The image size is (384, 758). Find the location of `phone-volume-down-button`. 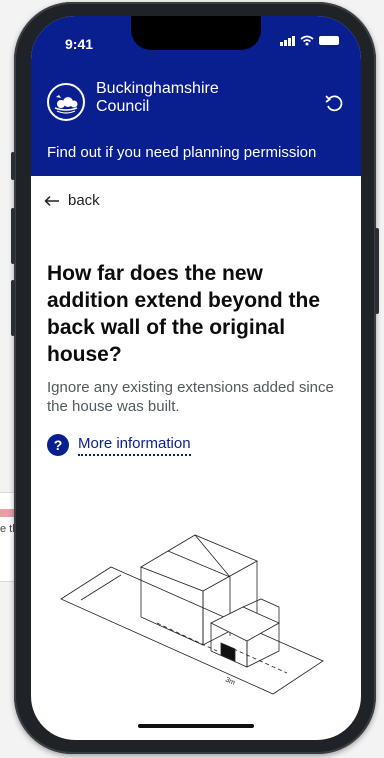

phone-volume-down-button is located at coordinates (13, 308).